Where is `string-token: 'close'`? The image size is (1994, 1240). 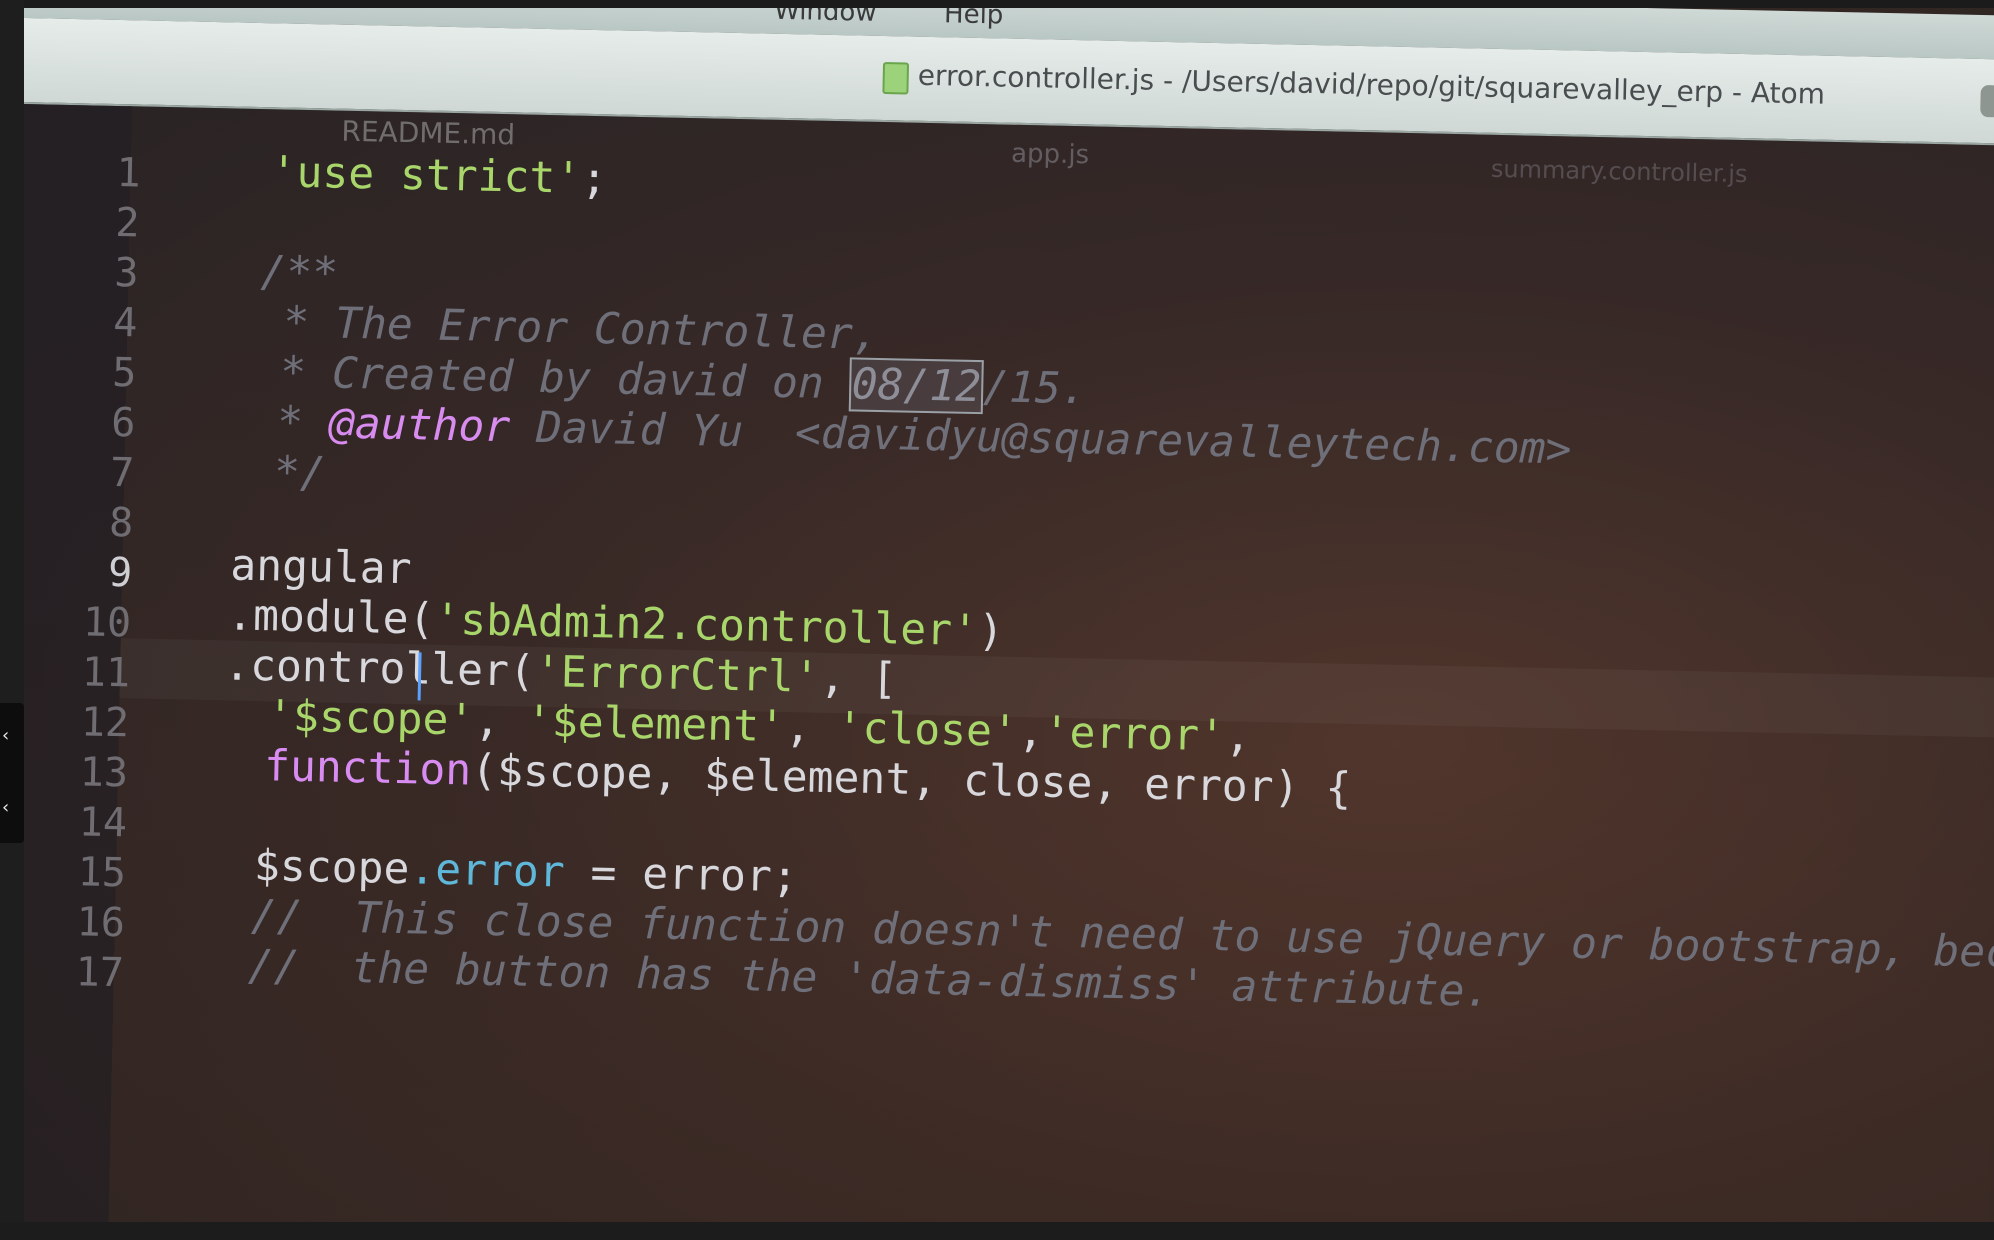 string-token: 'close' is located at coordinates (927, 730).